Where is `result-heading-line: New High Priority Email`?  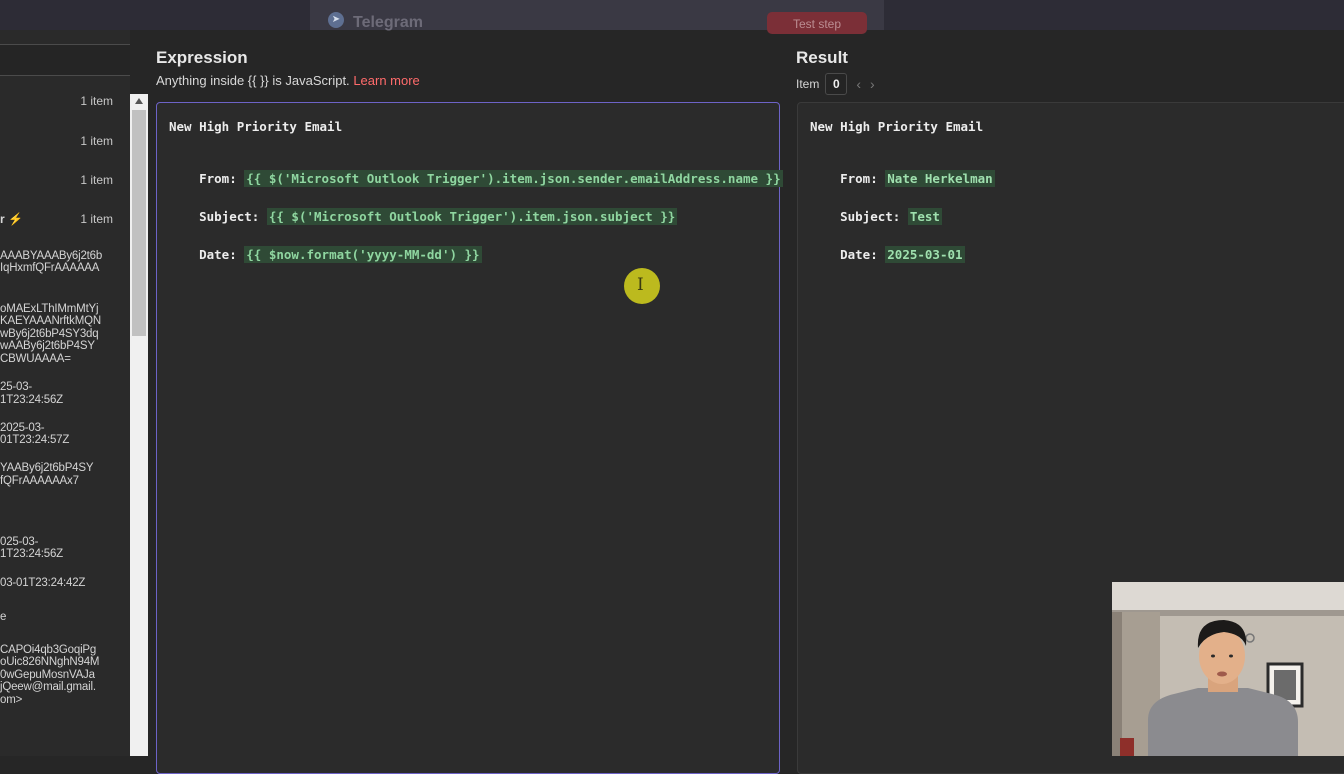
result-heading-line: New High Priority Email is located at coordinates (897, 126).